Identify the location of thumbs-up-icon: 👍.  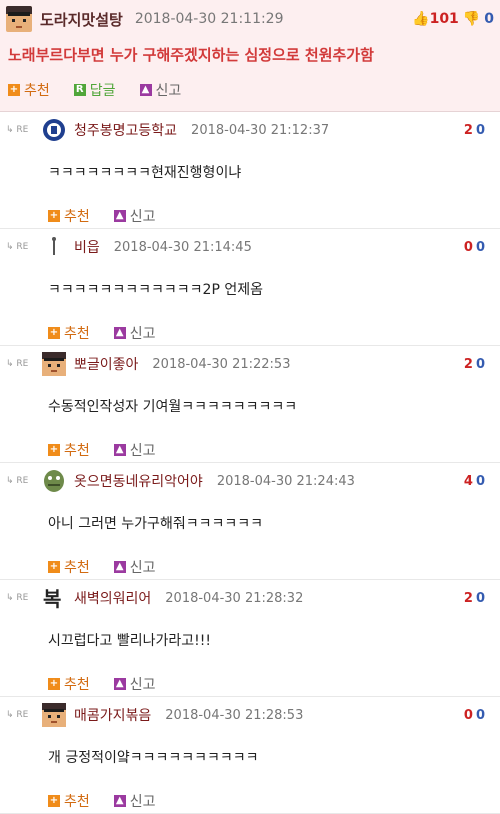
(420, 19).